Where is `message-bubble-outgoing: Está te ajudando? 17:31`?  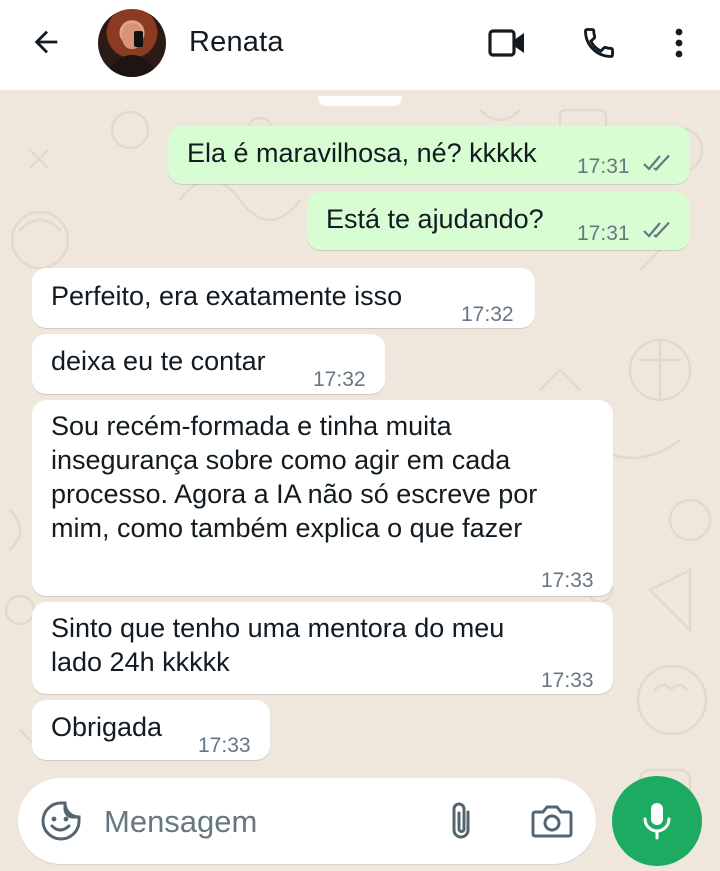
message-bubble-outgoing: Está te ajudando? 17:31 is located at coordinates (498, 221).